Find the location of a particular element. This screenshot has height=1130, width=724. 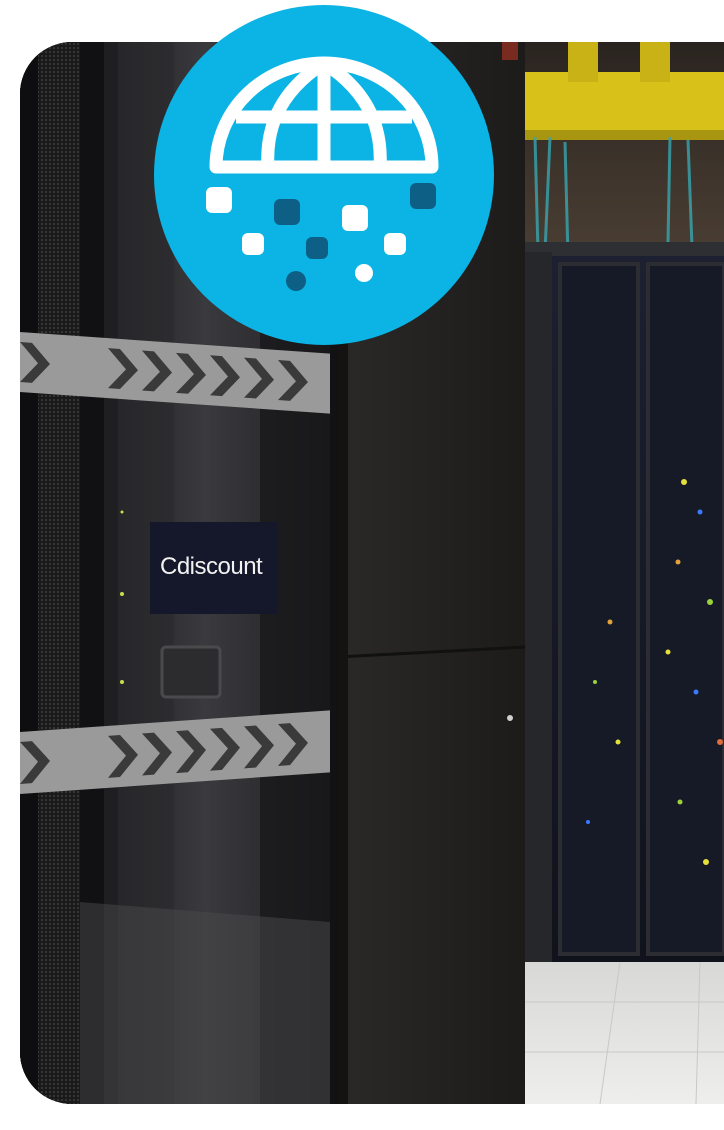

sign-text: Cdiscount is located at coordinates (211, 566).